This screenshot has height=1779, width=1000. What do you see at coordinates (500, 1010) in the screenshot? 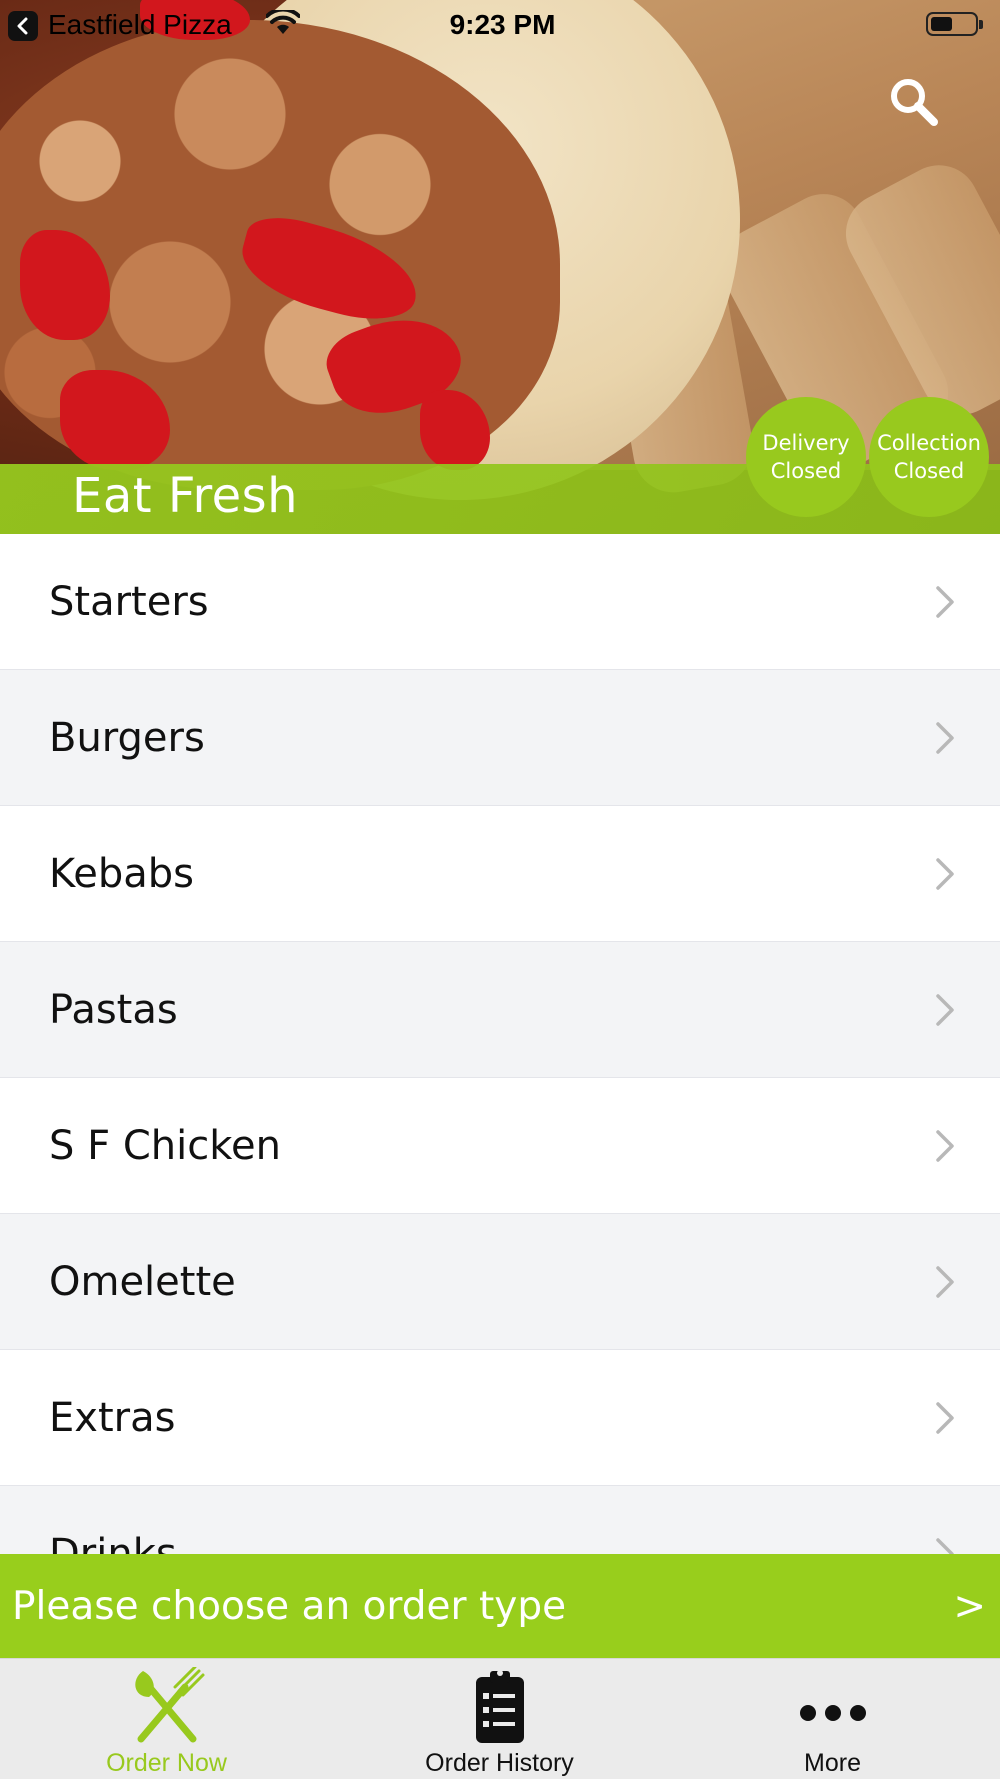
I see `menu-item-pastas: Pastas` at bounding box center [500, 1010].